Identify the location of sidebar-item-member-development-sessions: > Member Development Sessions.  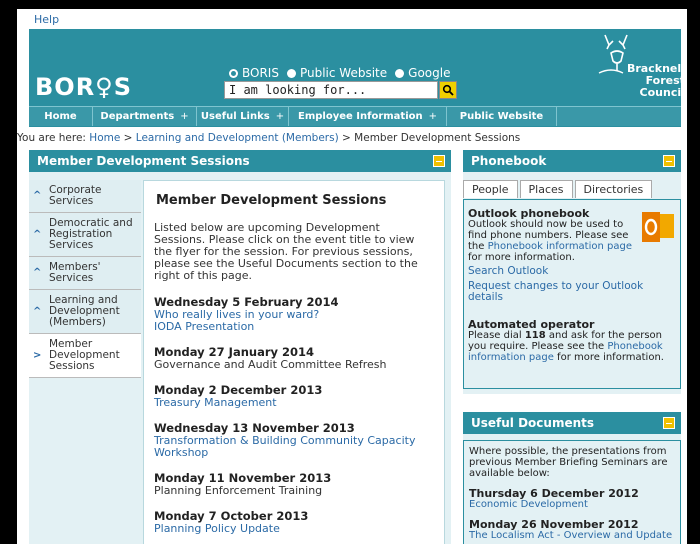
(85, 356).